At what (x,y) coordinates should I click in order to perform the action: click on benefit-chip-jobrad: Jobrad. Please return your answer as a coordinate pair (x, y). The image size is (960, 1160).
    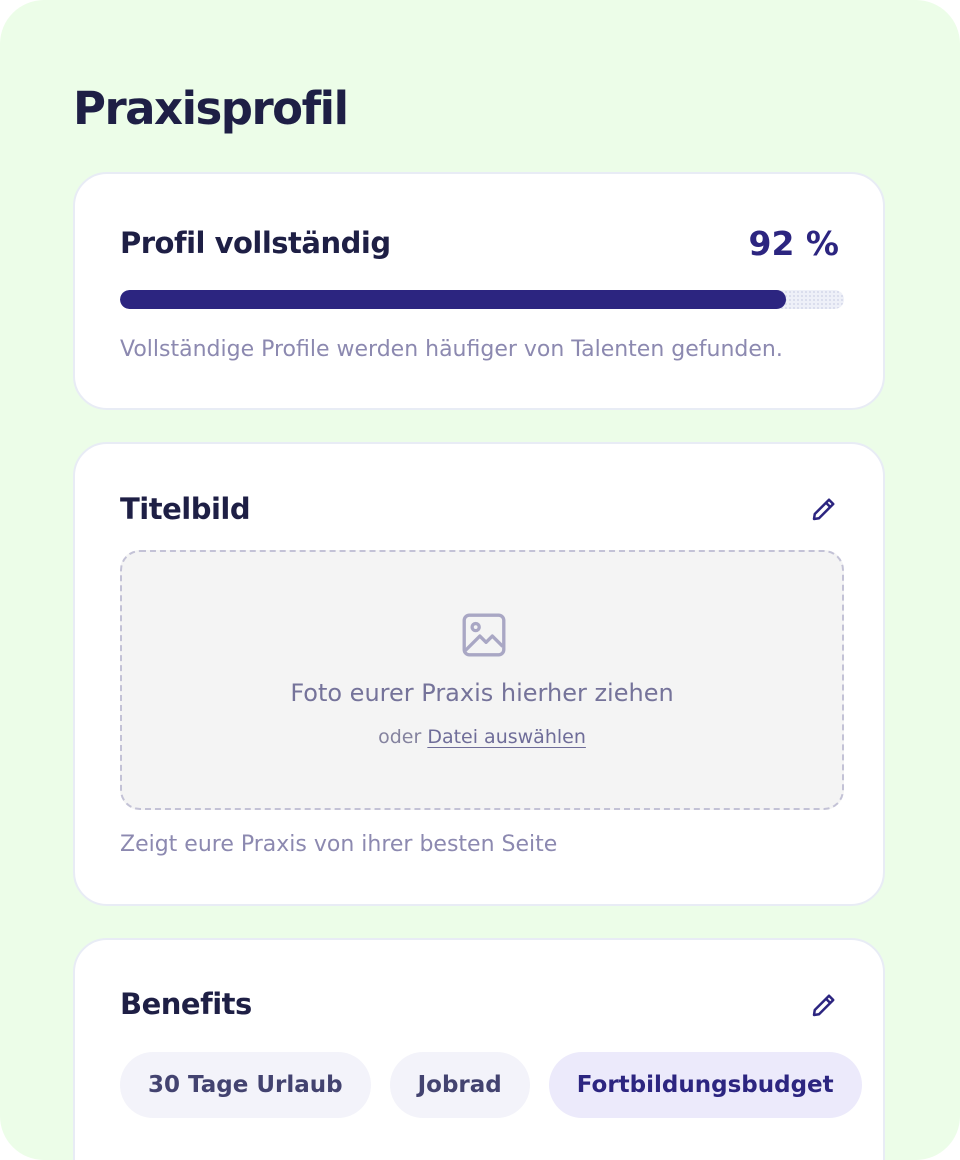
    Looking at the image, I should click on (459, 1085).